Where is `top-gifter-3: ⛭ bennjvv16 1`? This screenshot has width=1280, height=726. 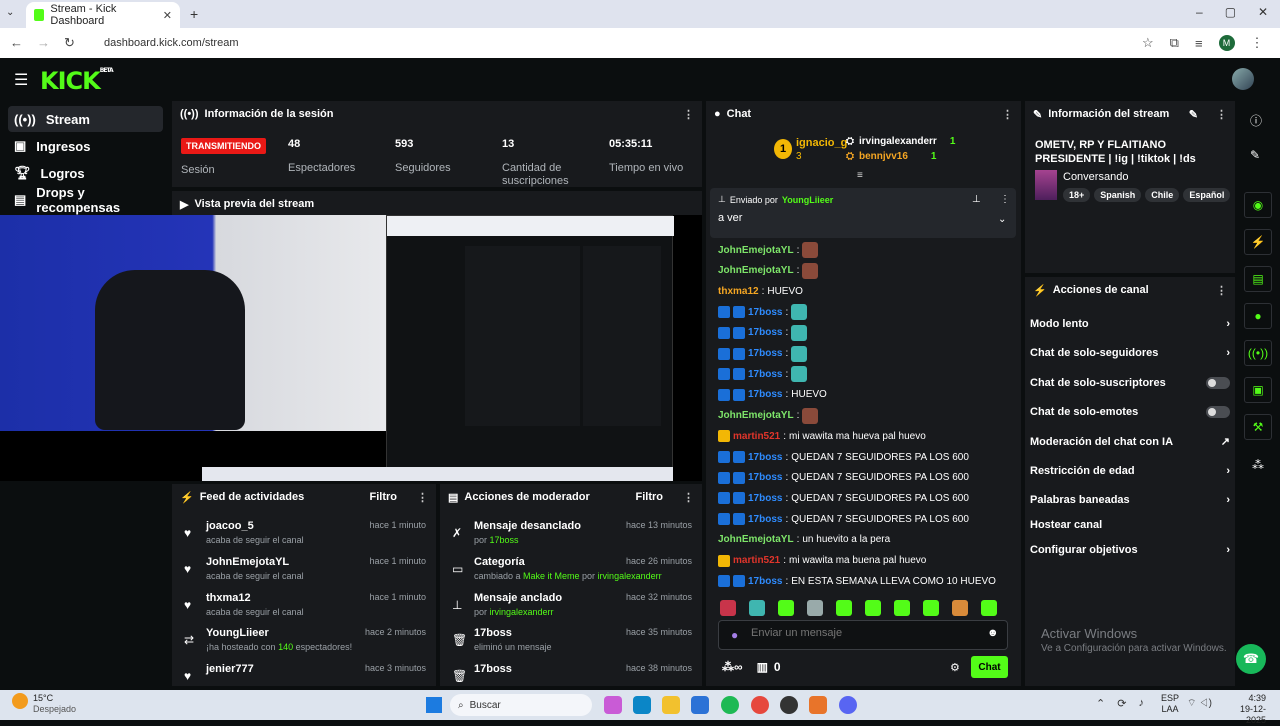
top-gifter-3: ⛭ bennjvv16 1 is located at coordinates (891, 156).